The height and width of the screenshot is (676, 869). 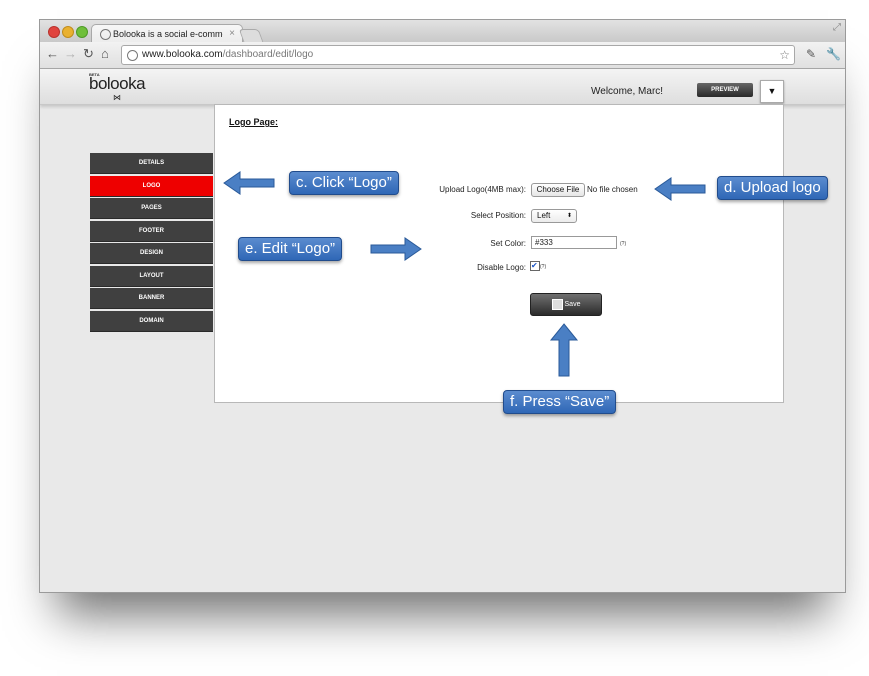 What do you see at coordinates (117, 84) in the screenshot?
I see `site-logo: bolooka` at bounding box center [117, 84].